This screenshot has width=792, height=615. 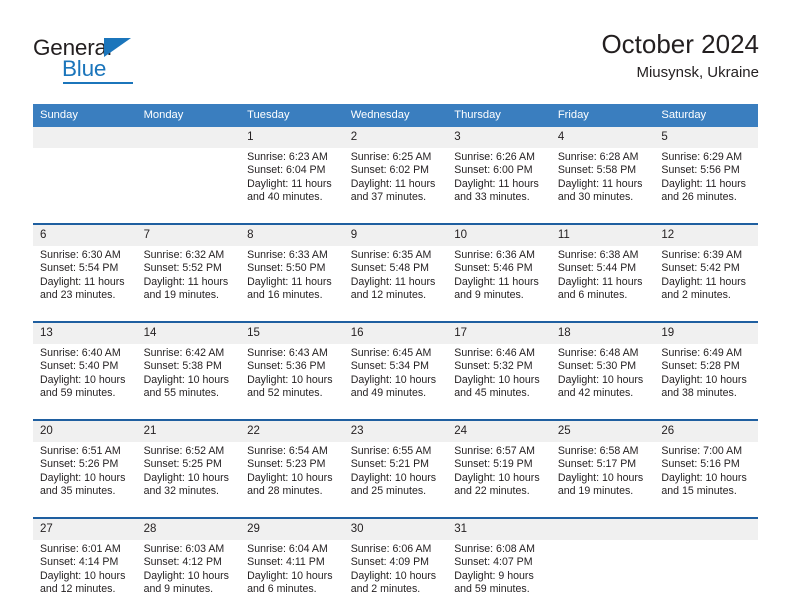 What do you see at coordinates (494, 451) in the screenshot?
I see `sunrise-text: Sunrise: 6:57 AM` at bounding box center [494, 451].